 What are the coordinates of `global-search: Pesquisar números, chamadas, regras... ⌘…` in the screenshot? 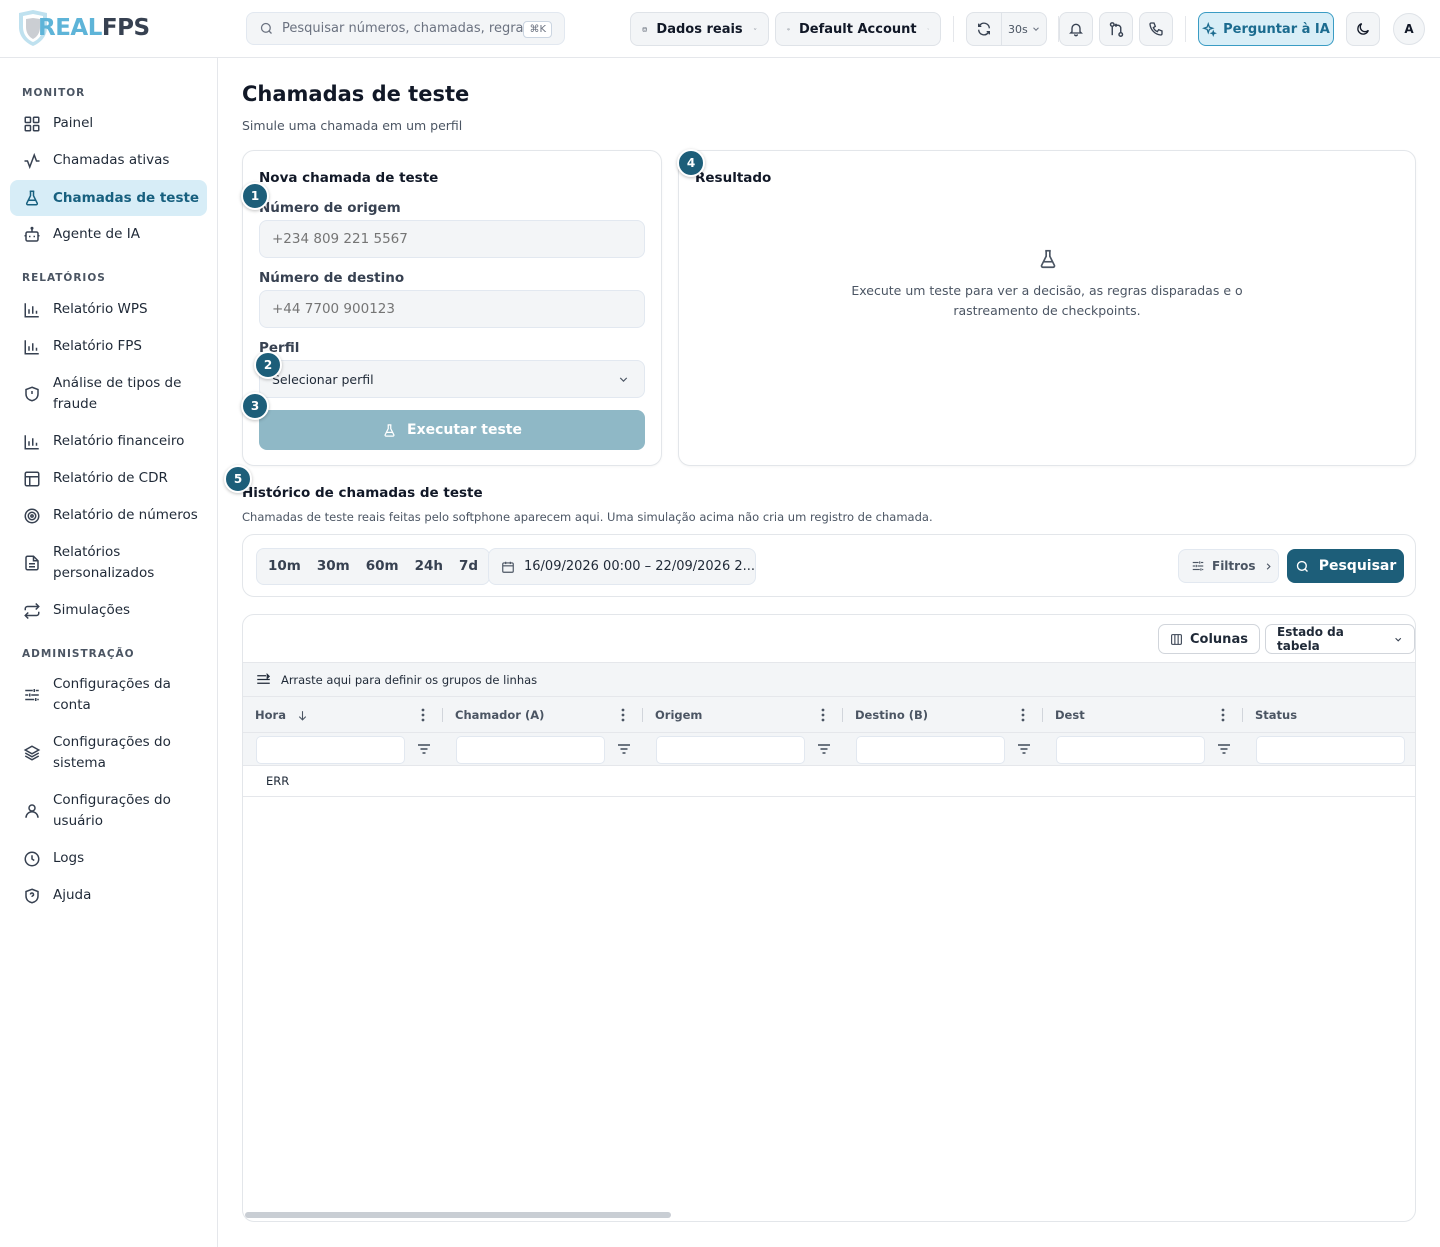 It's located at (405, 28).